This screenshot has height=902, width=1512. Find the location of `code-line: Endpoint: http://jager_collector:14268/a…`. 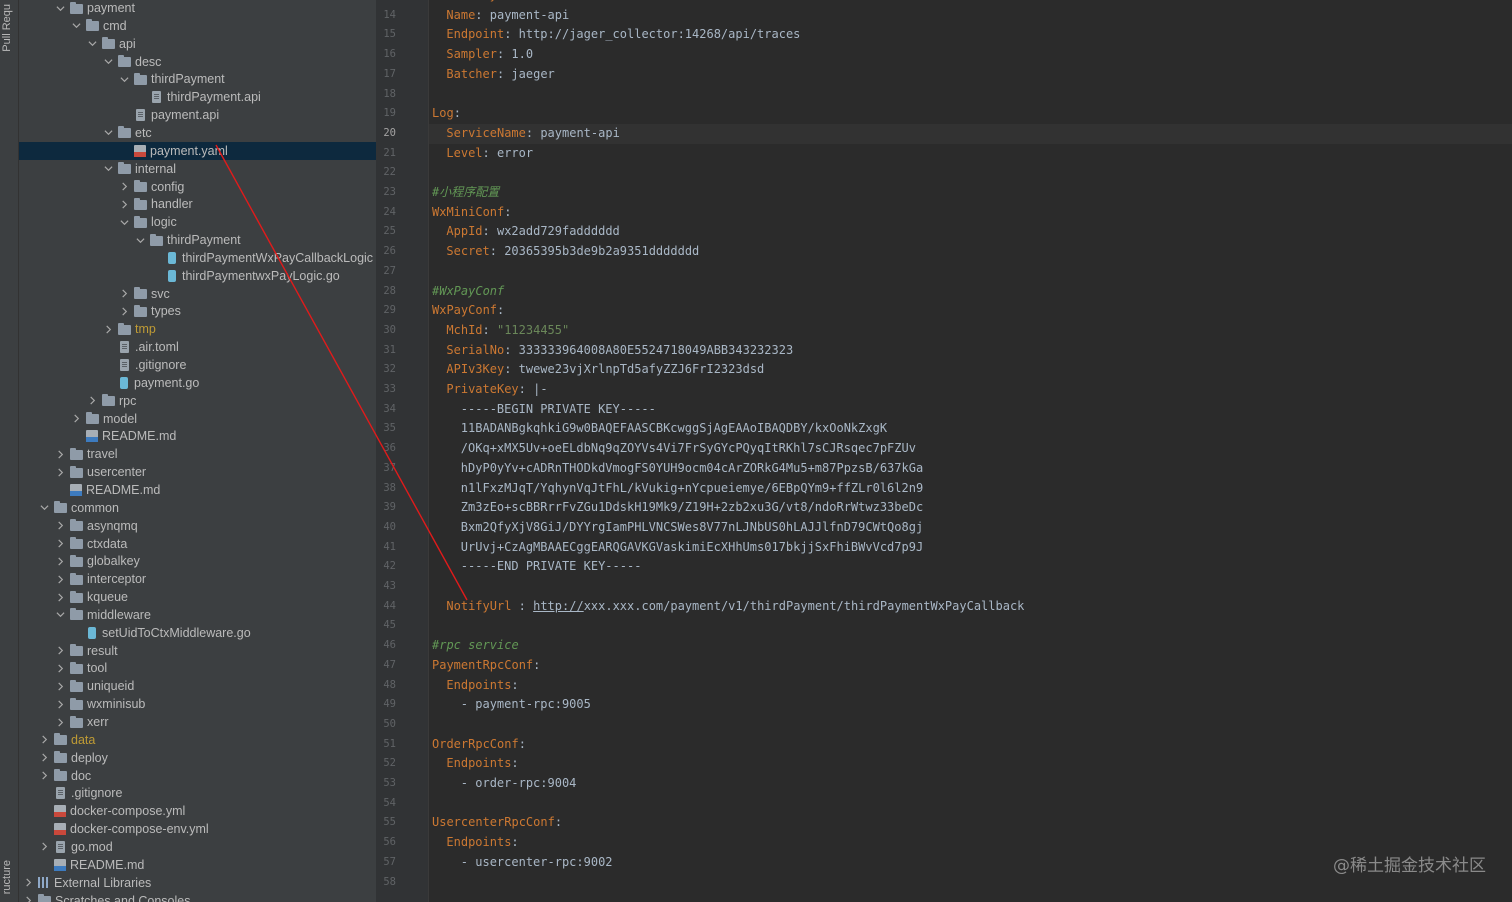

code-line: Endpoint: http://jager_collector:14268/a… is located at coordinates (623, 35).